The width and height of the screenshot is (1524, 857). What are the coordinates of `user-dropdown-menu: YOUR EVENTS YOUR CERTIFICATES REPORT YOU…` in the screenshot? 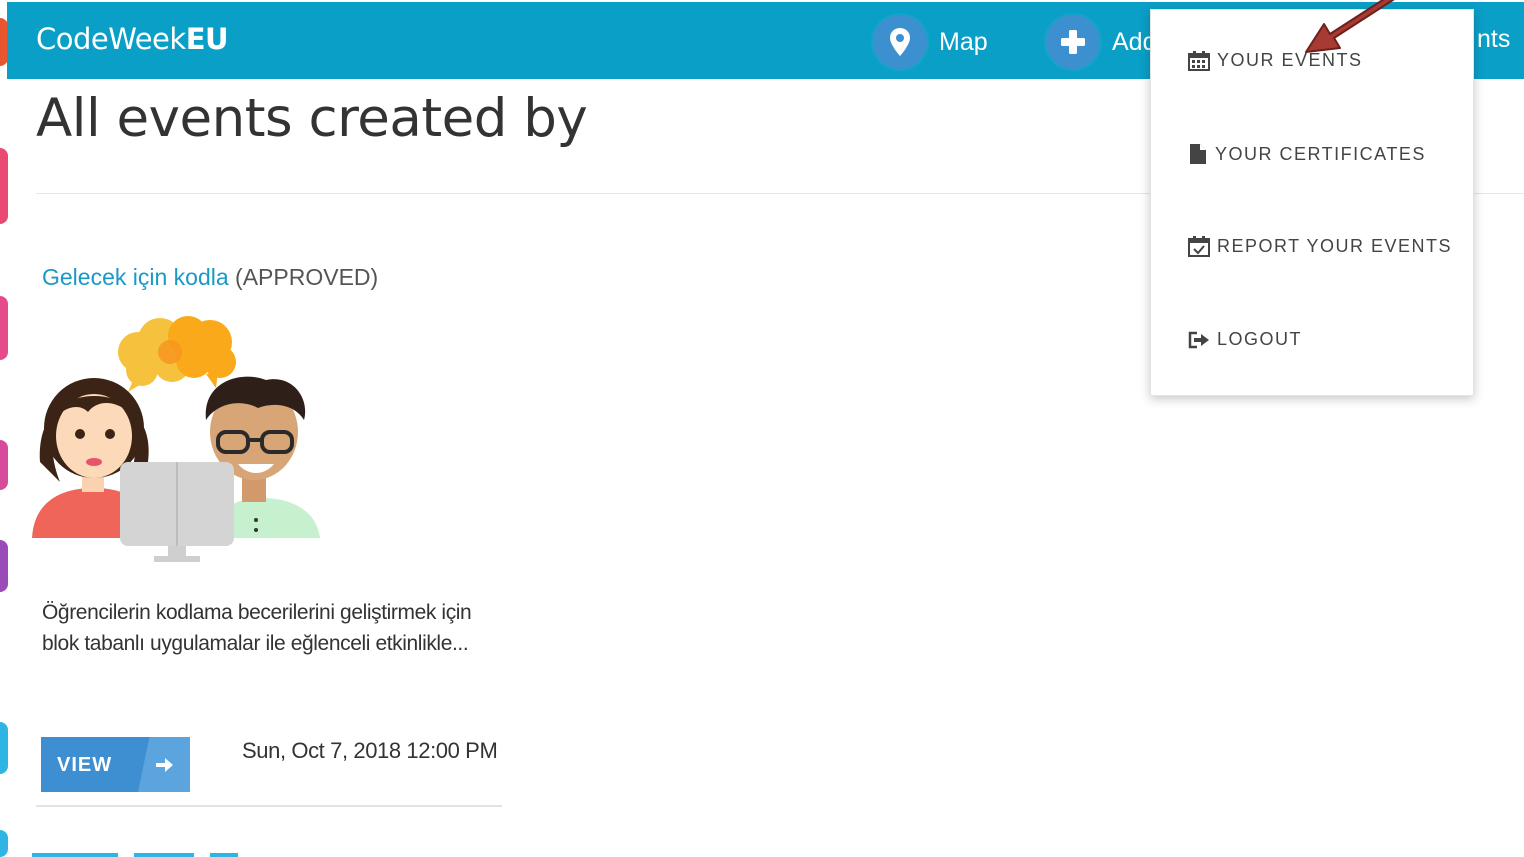 It's located at (1312, 202).